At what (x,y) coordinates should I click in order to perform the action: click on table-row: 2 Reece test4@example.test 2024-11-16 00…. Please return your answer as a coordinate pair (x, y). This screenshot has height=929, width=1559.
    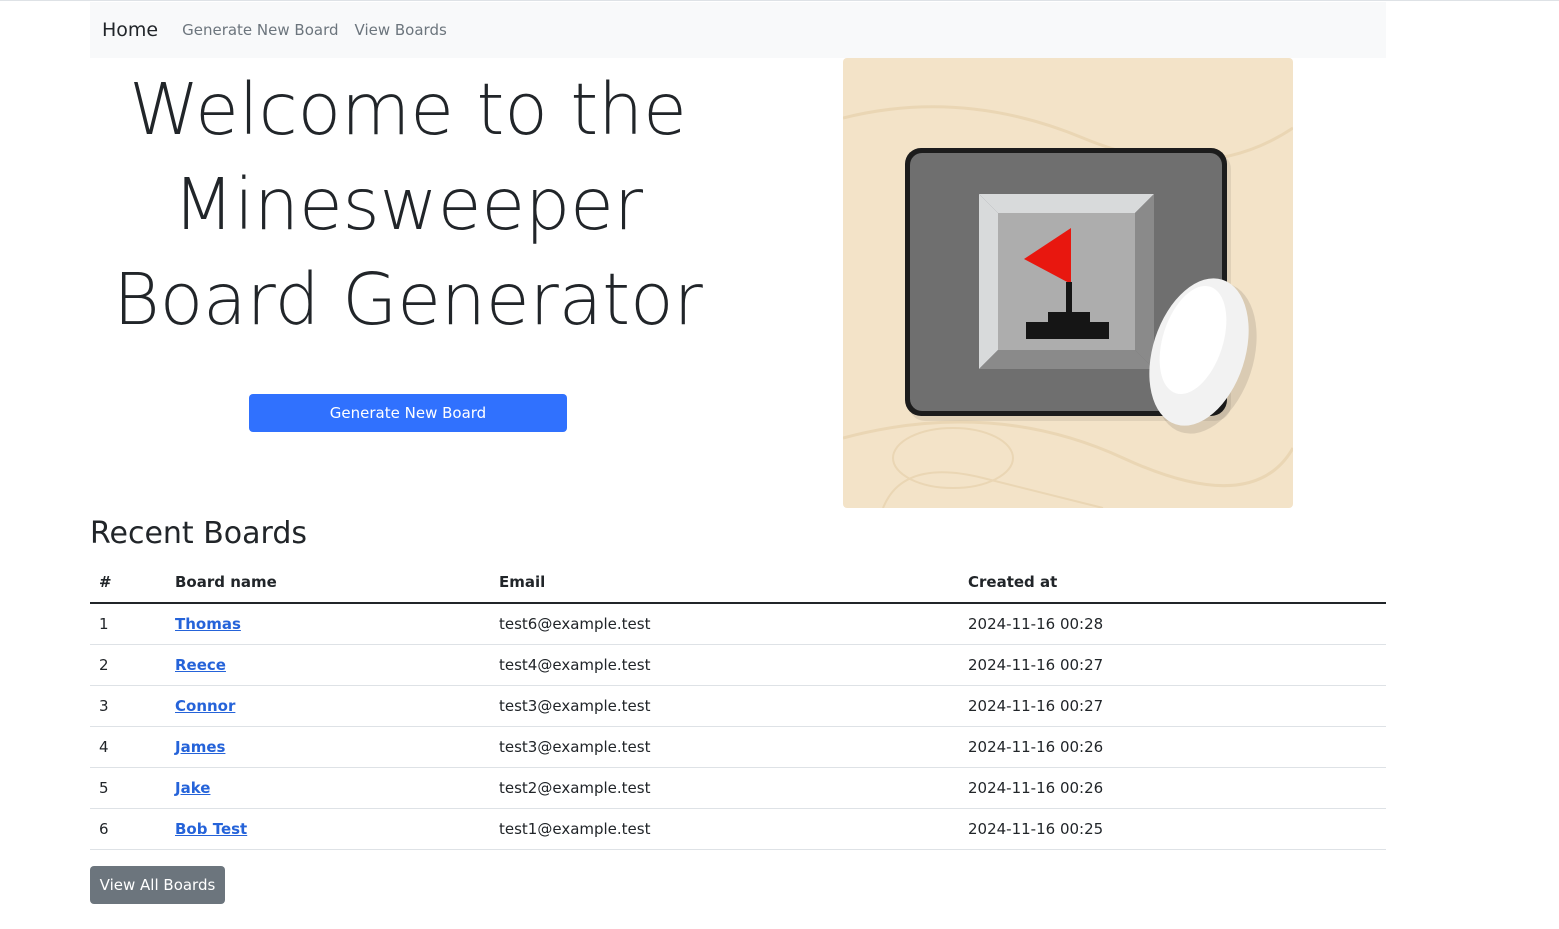
    Looking at the image, I should click on (738, 665).